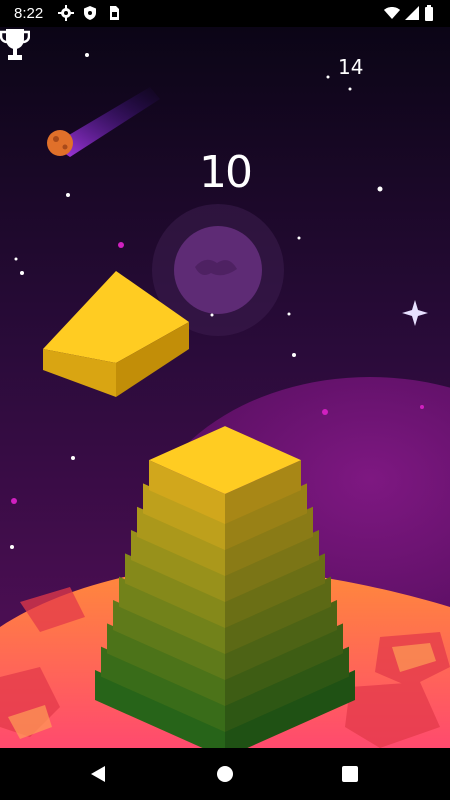  I want to click on sim-card-icon, so click(114, 13).